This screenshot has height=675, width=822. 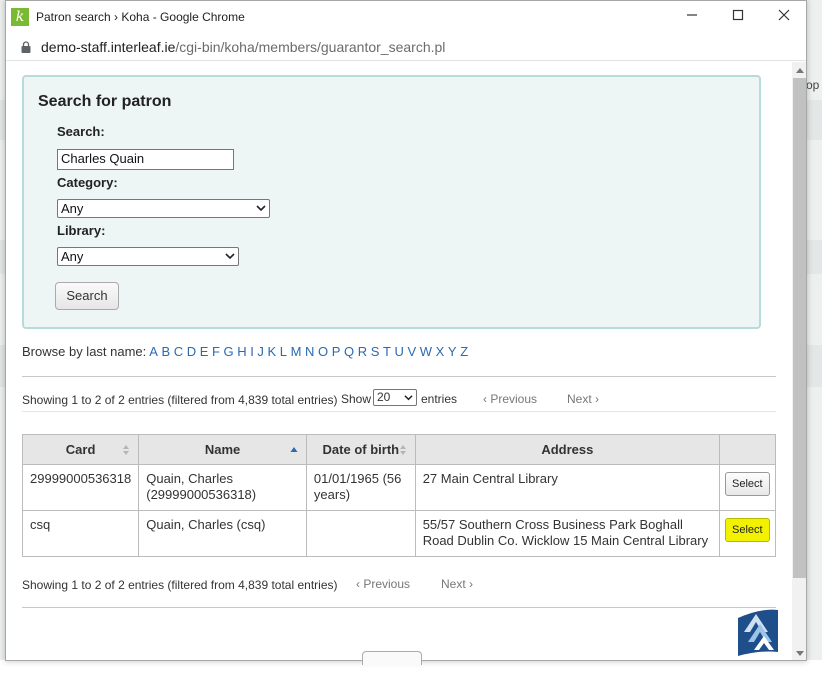 I want to click on close-icon, so click(x=784, y=15).